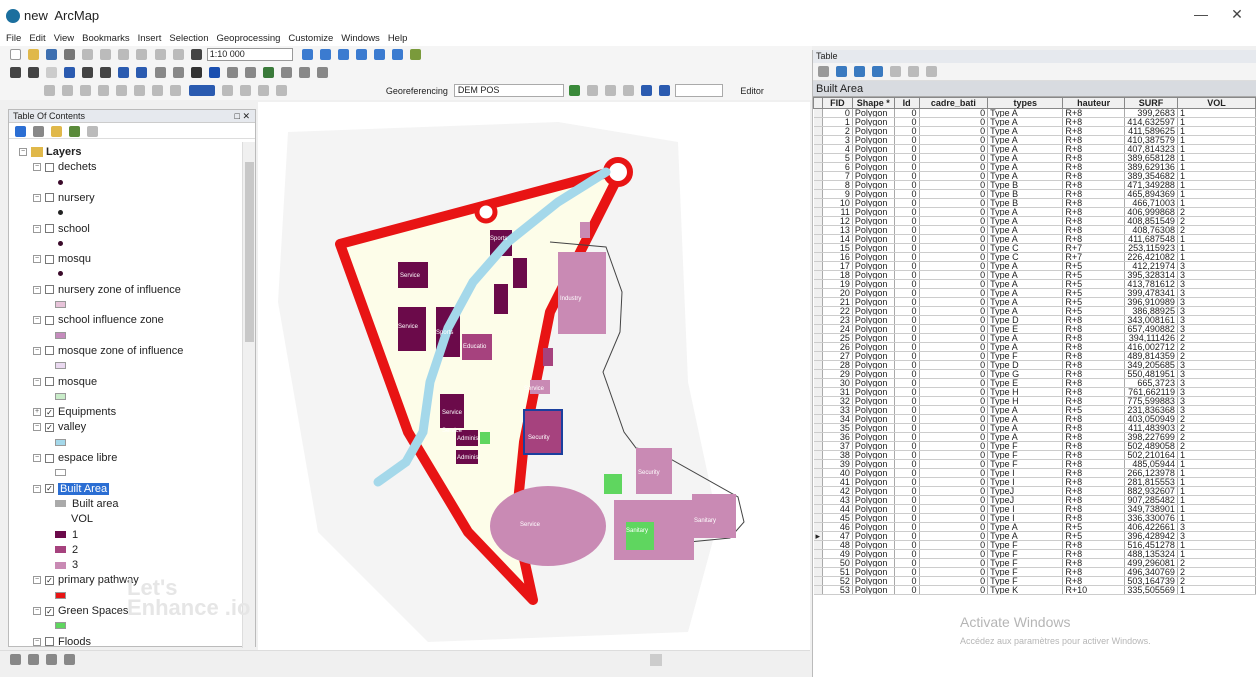 The width and height of the screenshot is (1256, 677). Describe the element at coordinates (1151, 230) in the screenshot. I see `table-cell: 408,76308` at that location.